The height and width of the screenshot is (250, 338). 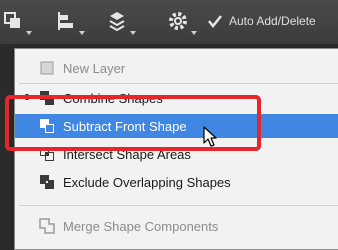 I want to click on path-arrangement-icon, so click(x=117, y=21).